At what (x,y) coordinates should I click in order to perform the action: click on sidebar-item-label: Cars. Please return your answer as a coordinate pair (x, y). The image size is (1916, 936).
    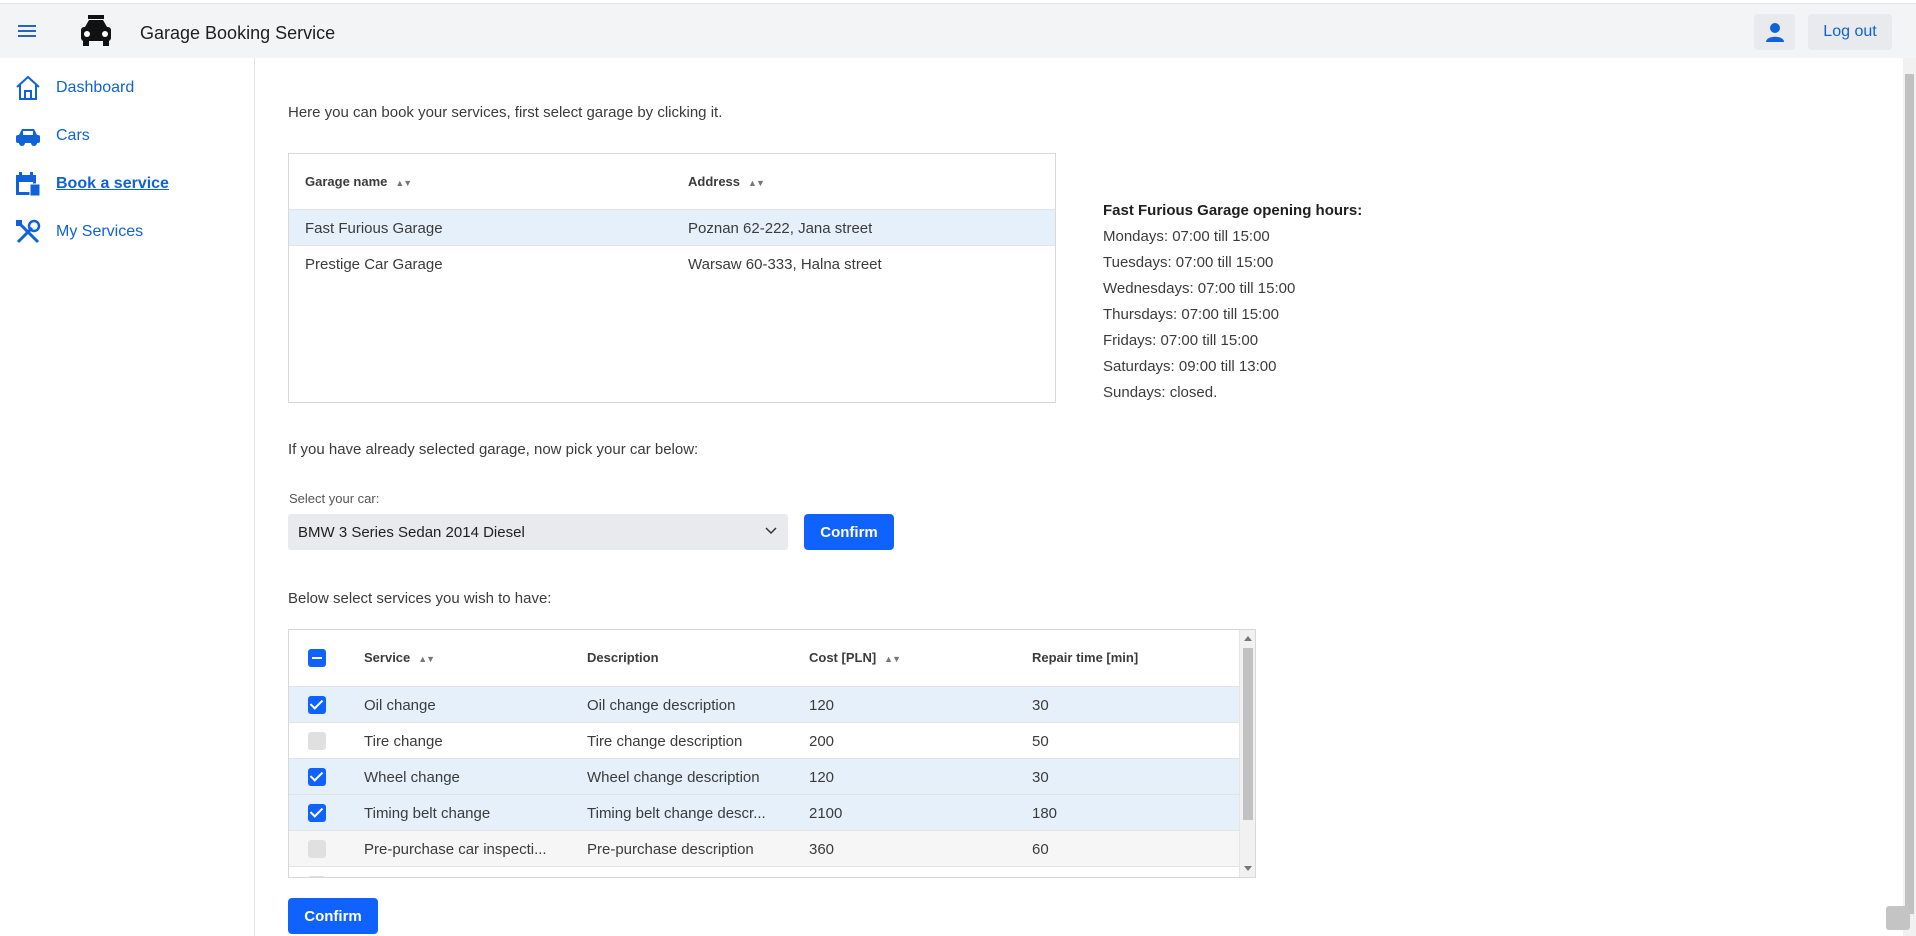
    Looking at the image, I should click on (73, 135).